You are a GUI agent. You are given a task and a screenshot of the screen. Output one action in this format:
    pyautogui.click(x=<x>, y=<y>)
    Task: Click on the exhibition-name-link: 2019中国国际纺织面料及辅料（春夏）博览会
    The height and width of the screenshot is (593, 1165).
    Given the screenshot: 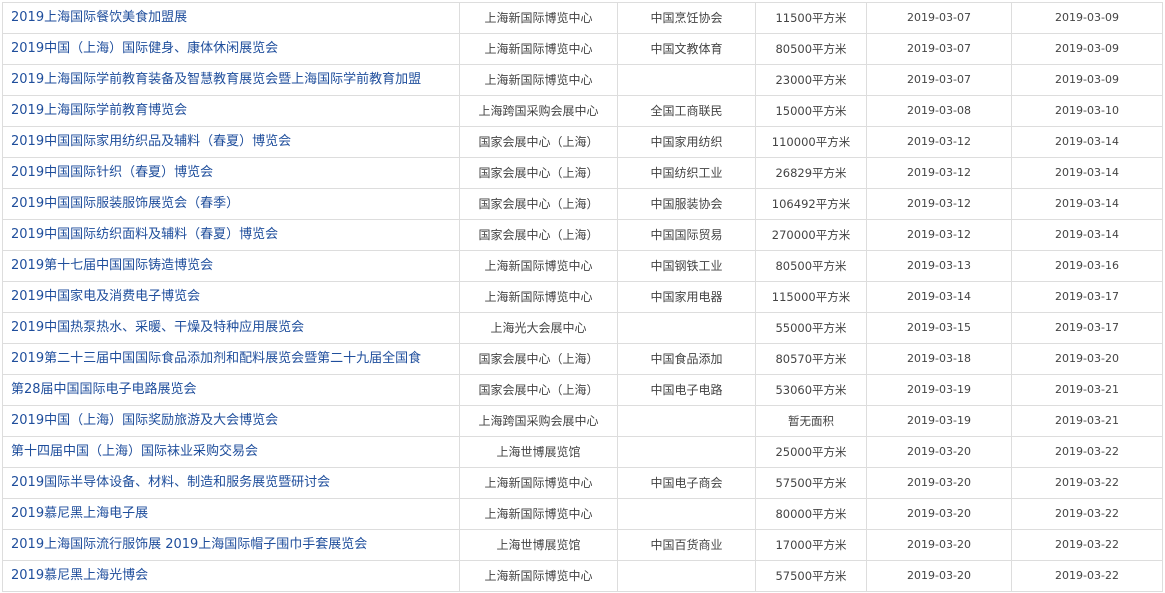 What is the action you would take?
    pyautogui.click(x=231, y=235)
    